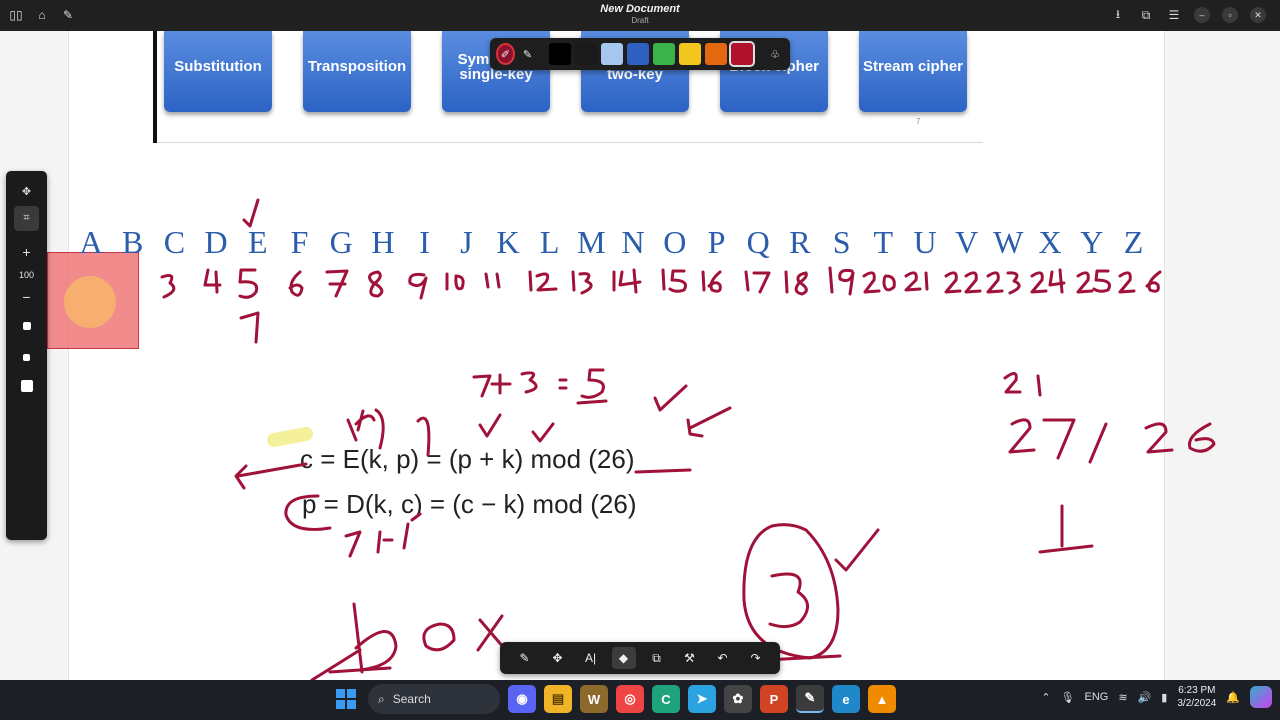 The width and height of the screenshot is (1280, 720). Describe the element at coordinates (549, 242) in the screenshot. I see `alphabet-letter: L` at that location.